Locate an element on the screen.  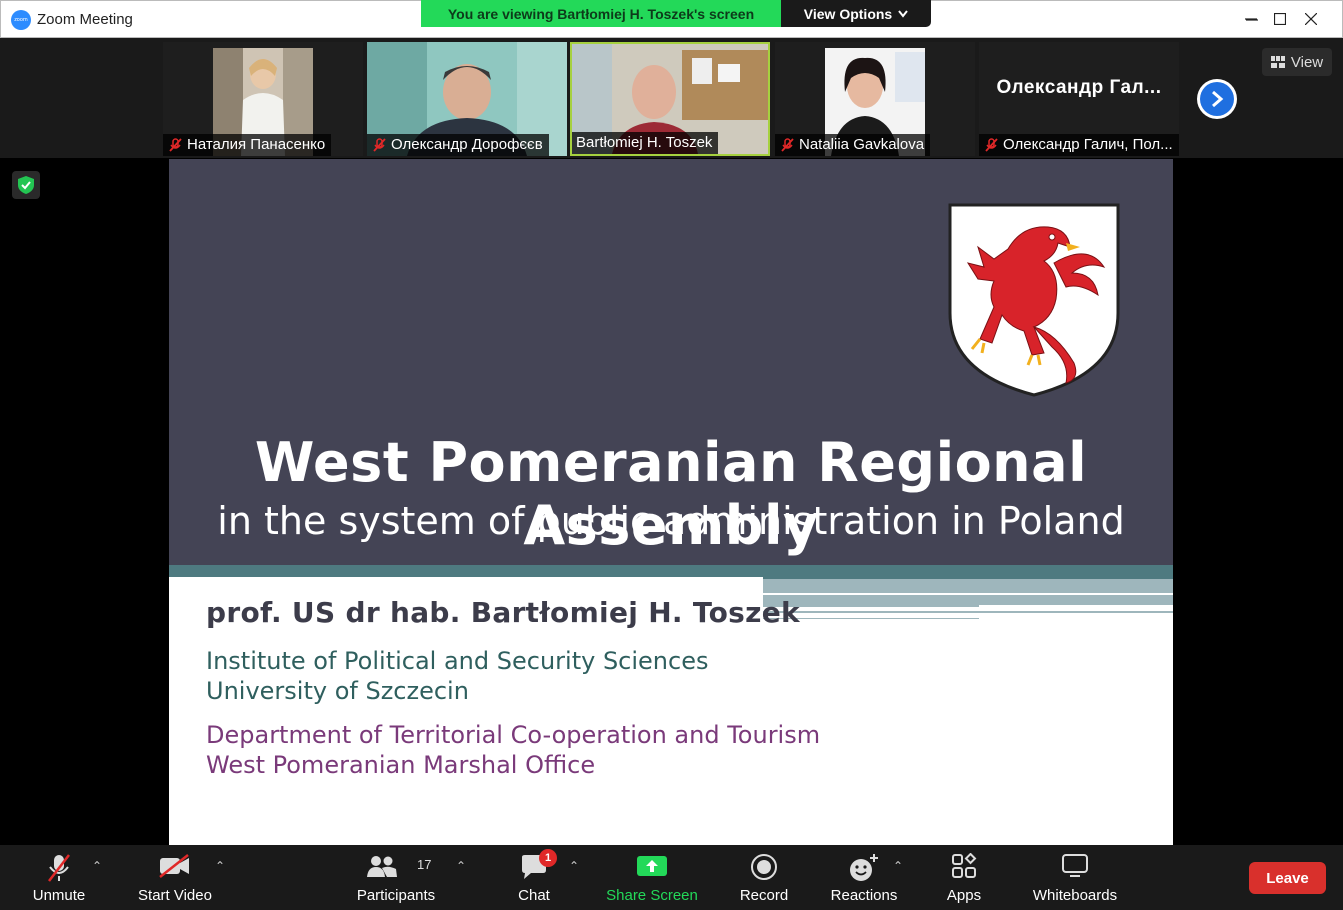
participants-count: 17 is located at coordinates (424, 864).